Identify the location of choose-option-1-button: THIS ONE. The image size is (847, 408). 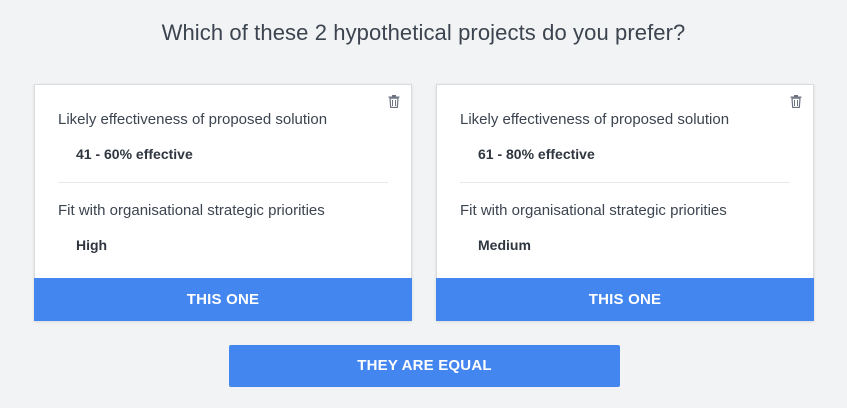
(223, 299).